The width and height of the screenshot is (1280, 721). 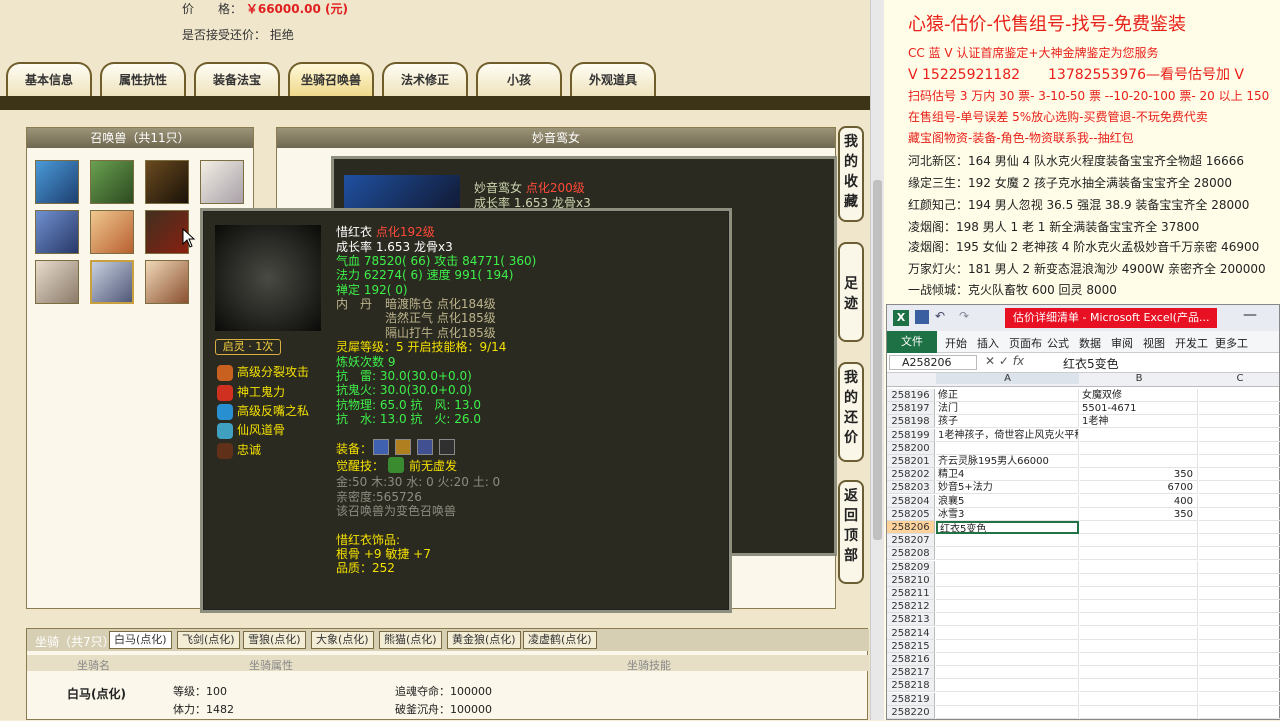 I want to click on back-to-top-button: 返回顶部, so click(x=851, y=532).